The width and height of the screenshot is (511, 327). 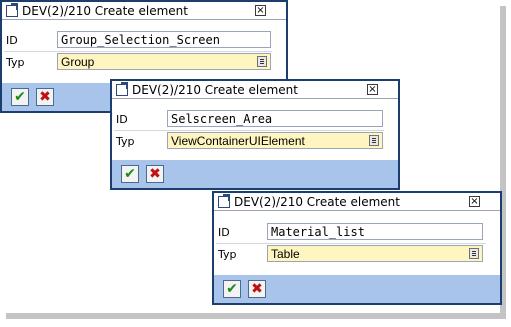 What do you see at coordinates (78, 61) in the screenshot?
I see `typ-select-value: Group` at bounding box center [78, 61].